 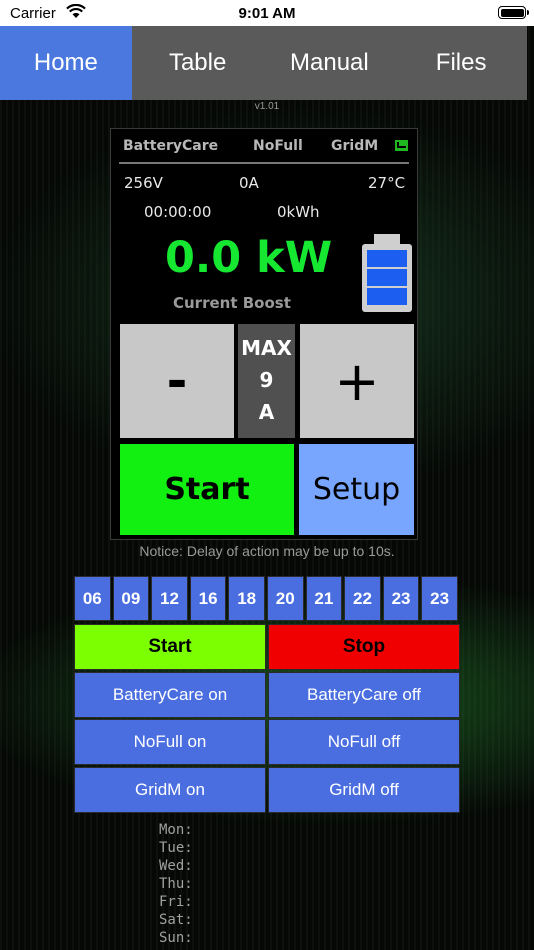 I want to click on power-readout: 0.0 kW, so click(x=249, y=258).